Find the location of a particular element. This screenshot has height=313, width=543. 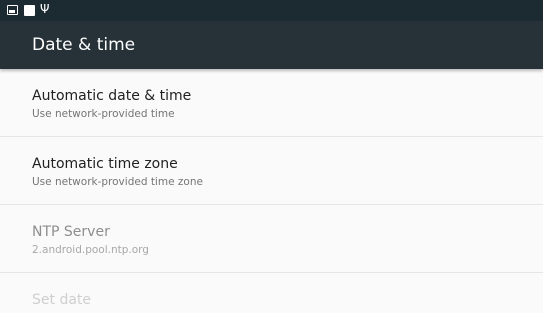

pref-title: Set date is located at coordinates (62, 300).